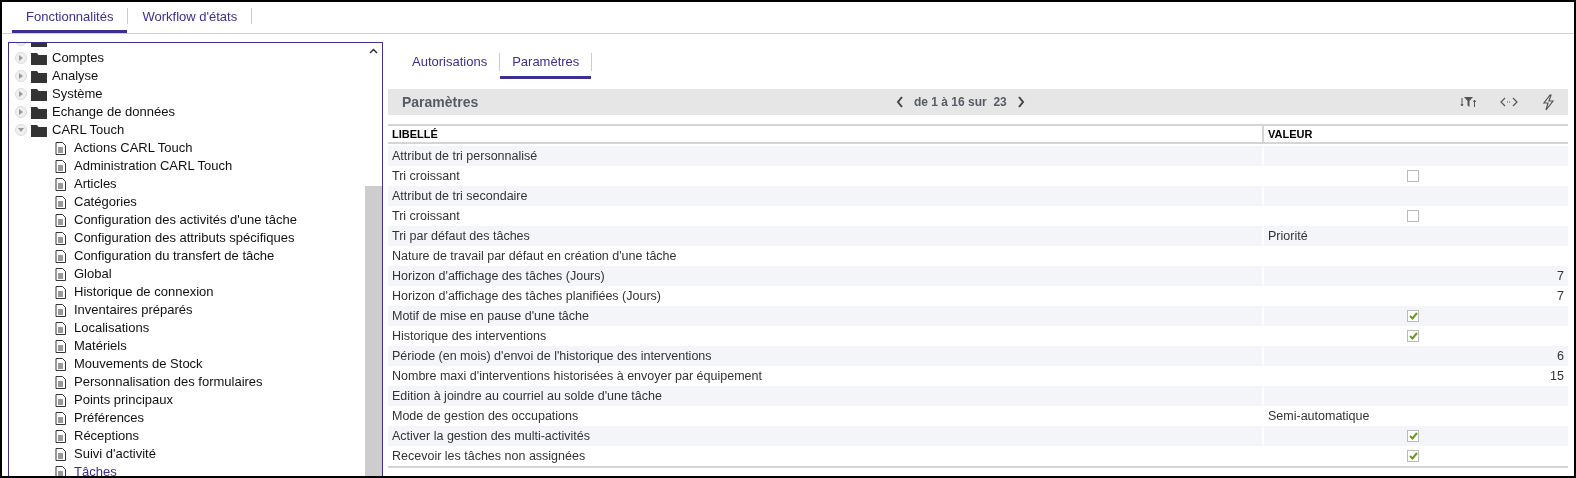 This screenshot has height=478, width=1576. What do you see at coordinates (138, 364) in the screenshot?
I see `tree-item: Mouvements de Stock` at bounding box center [138, 364].